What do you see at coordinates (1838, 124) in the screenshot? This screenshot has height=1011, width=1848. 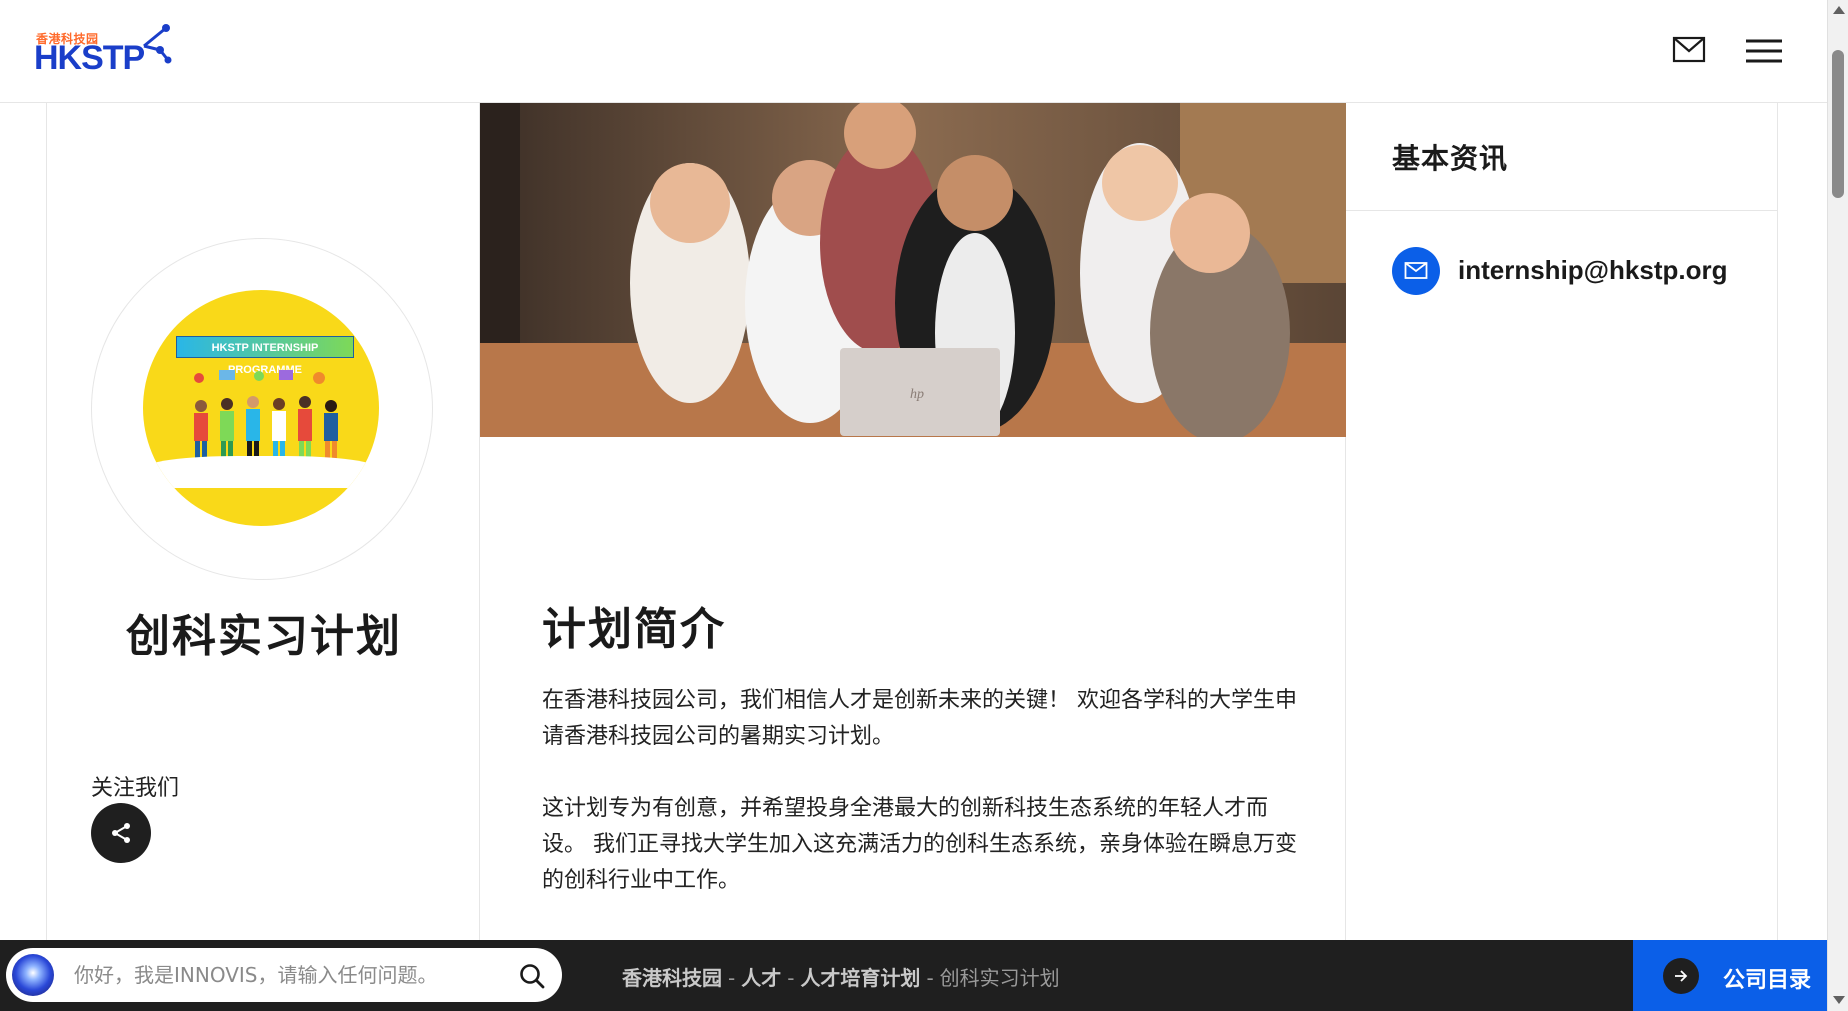 I see `scrollbar-thumb` at bounding box center [1838, 124].